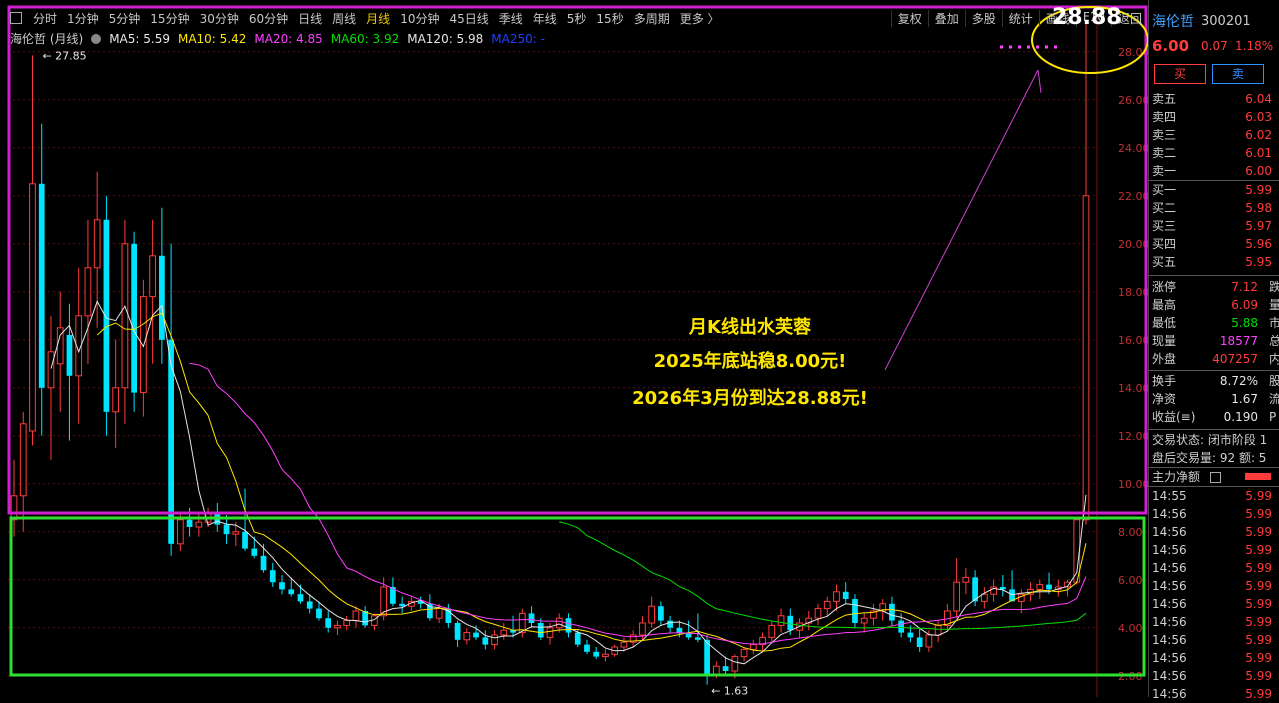  Describe the element at coordinates (1258, 244) in the screenshot. I see `book-price: 5.96` at that location.